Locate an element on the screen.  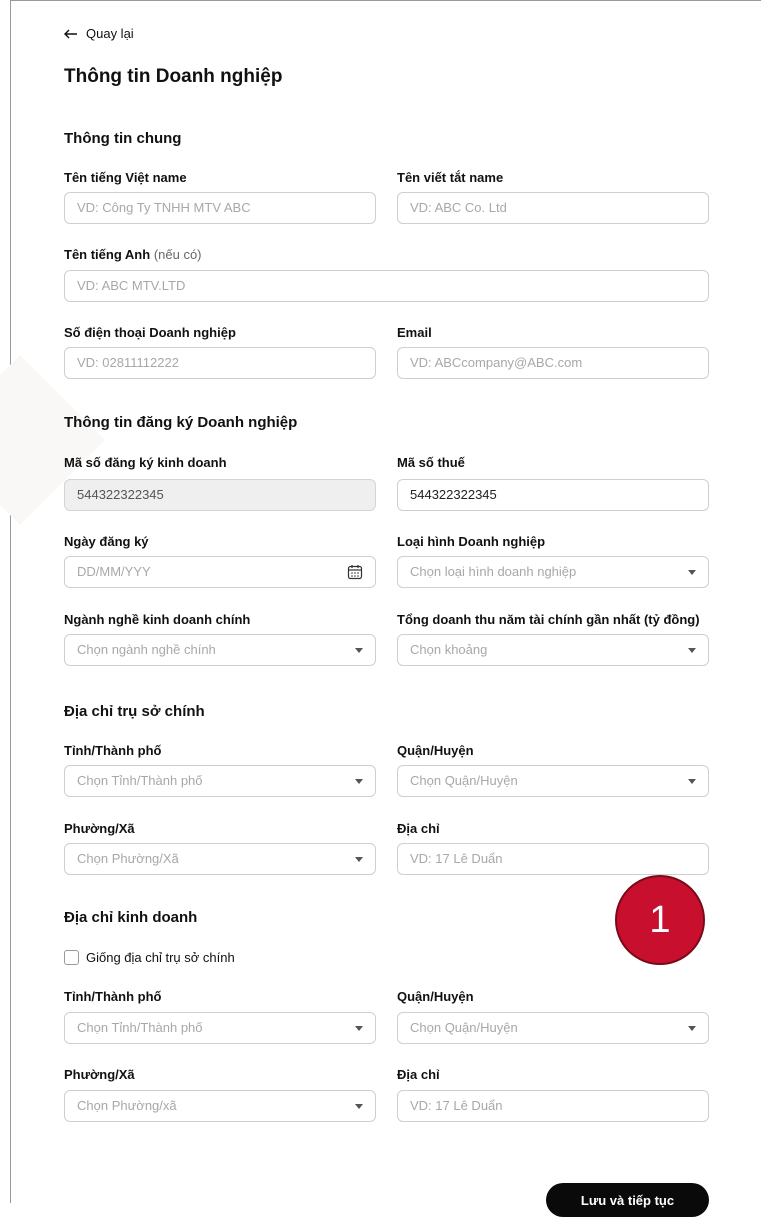
short-name-placeholder: VD: ABC Co. Ltd is located at coordinates (458, 207).